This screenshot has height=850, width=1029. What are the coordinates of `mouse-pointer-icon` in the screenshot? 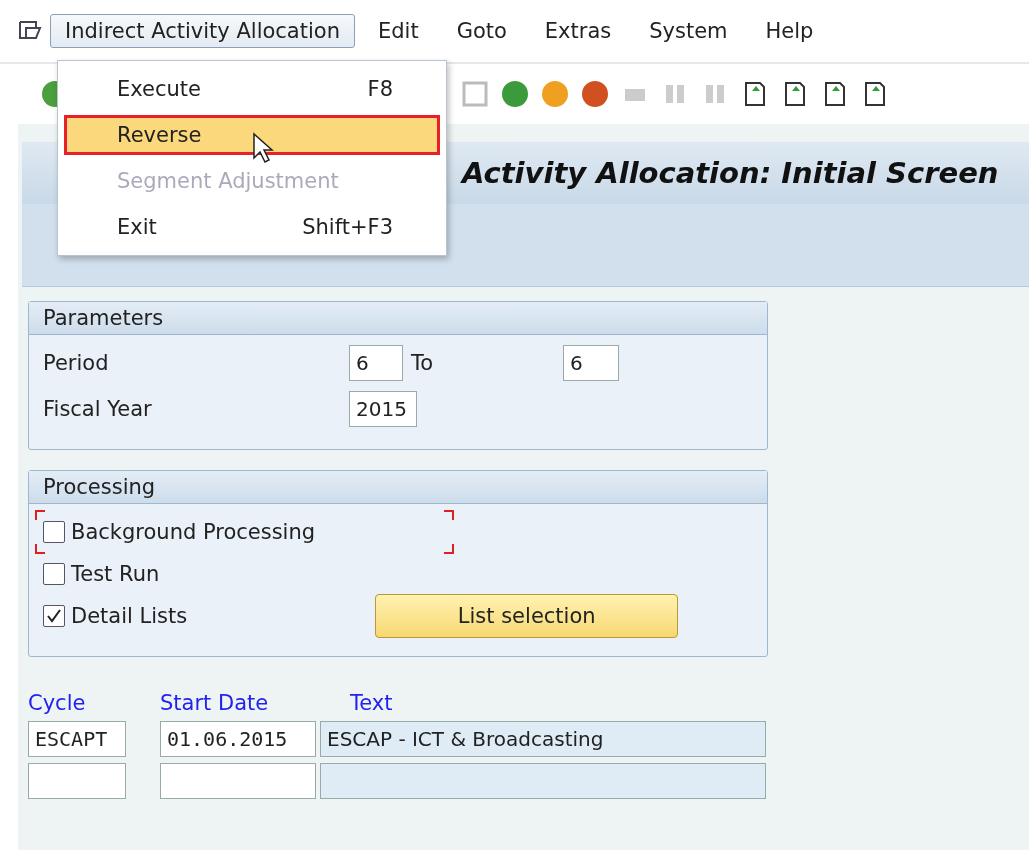 It's located at (264, 148).